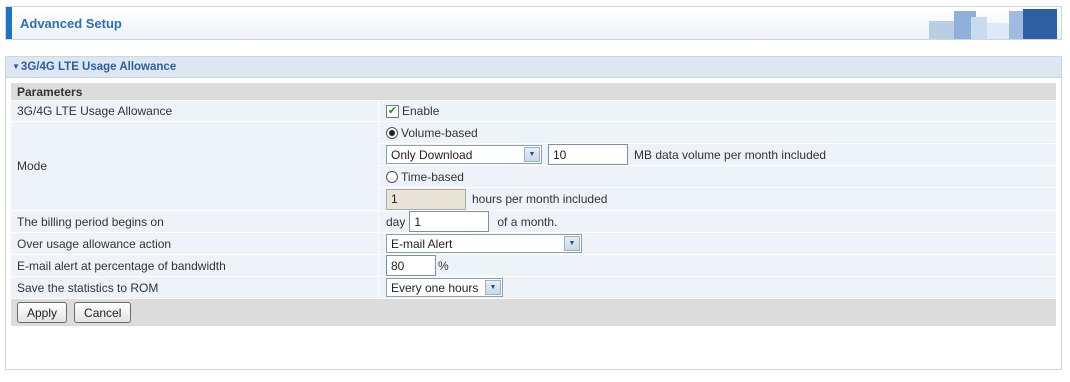 Image resolution: width=1070 pixels, height=382 pixels. I want to click on over-usage-label: Over usage allowance action, so click(195, 243).